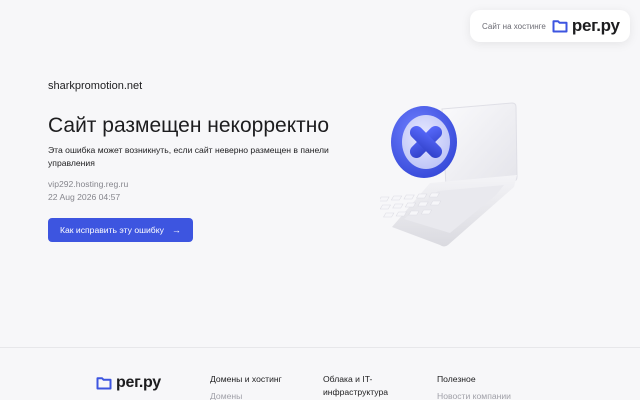 The height and width of the screenshot is (400, 640). I want to click on footer-heading: Облака и IT-инфраструктура, so click(356, 385).